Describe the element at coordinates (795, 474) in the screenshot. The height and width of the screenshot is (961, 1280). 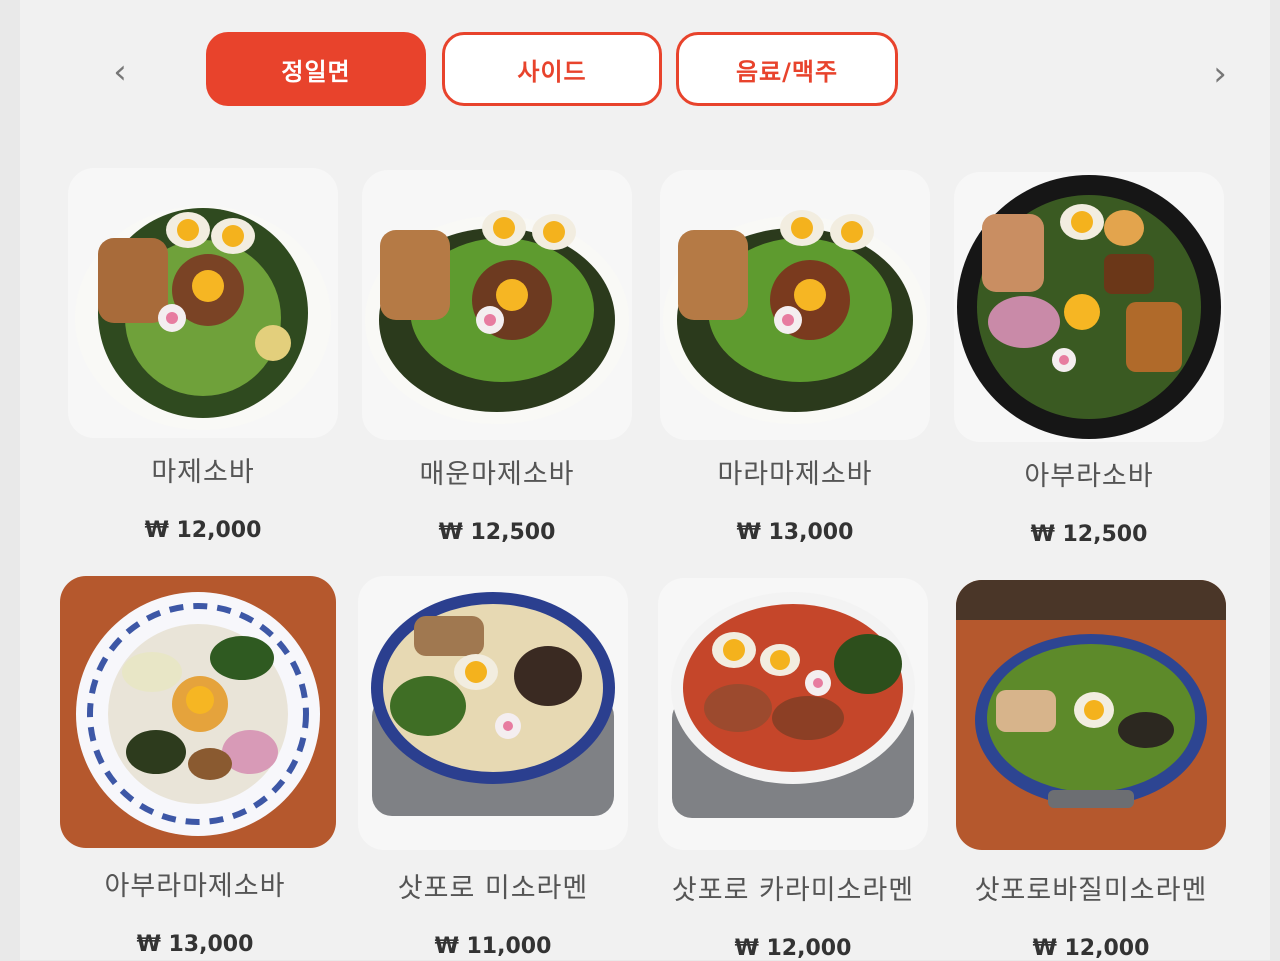
I see `menu-item-name: 마라마제소바` at that location.